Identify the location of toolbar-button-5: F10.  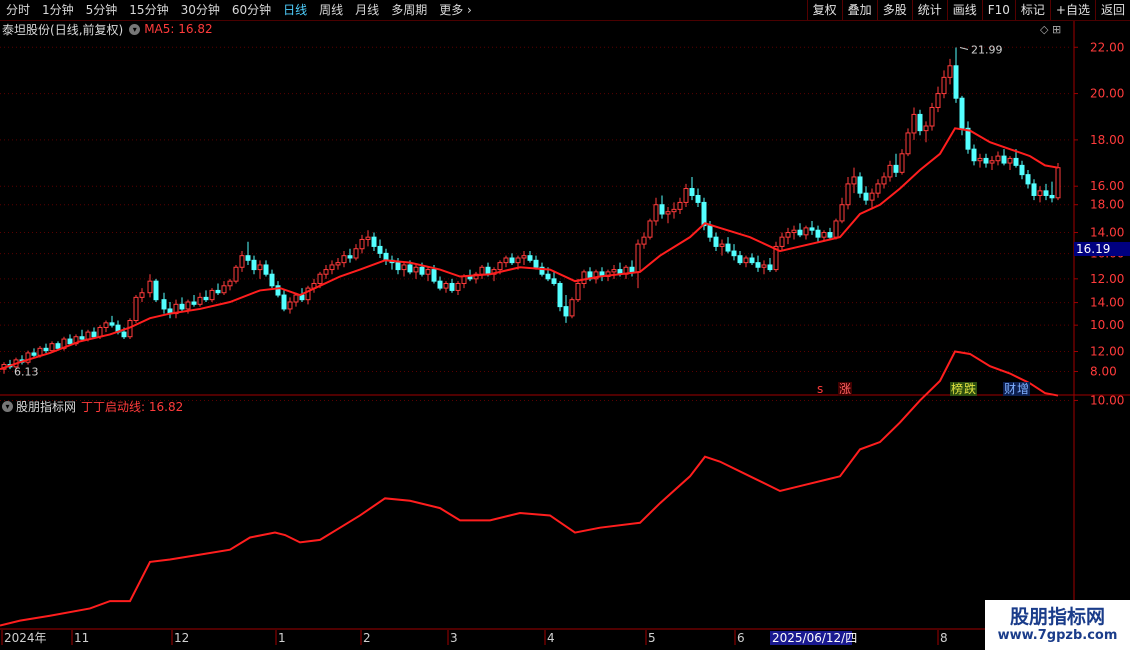
(998, 10).